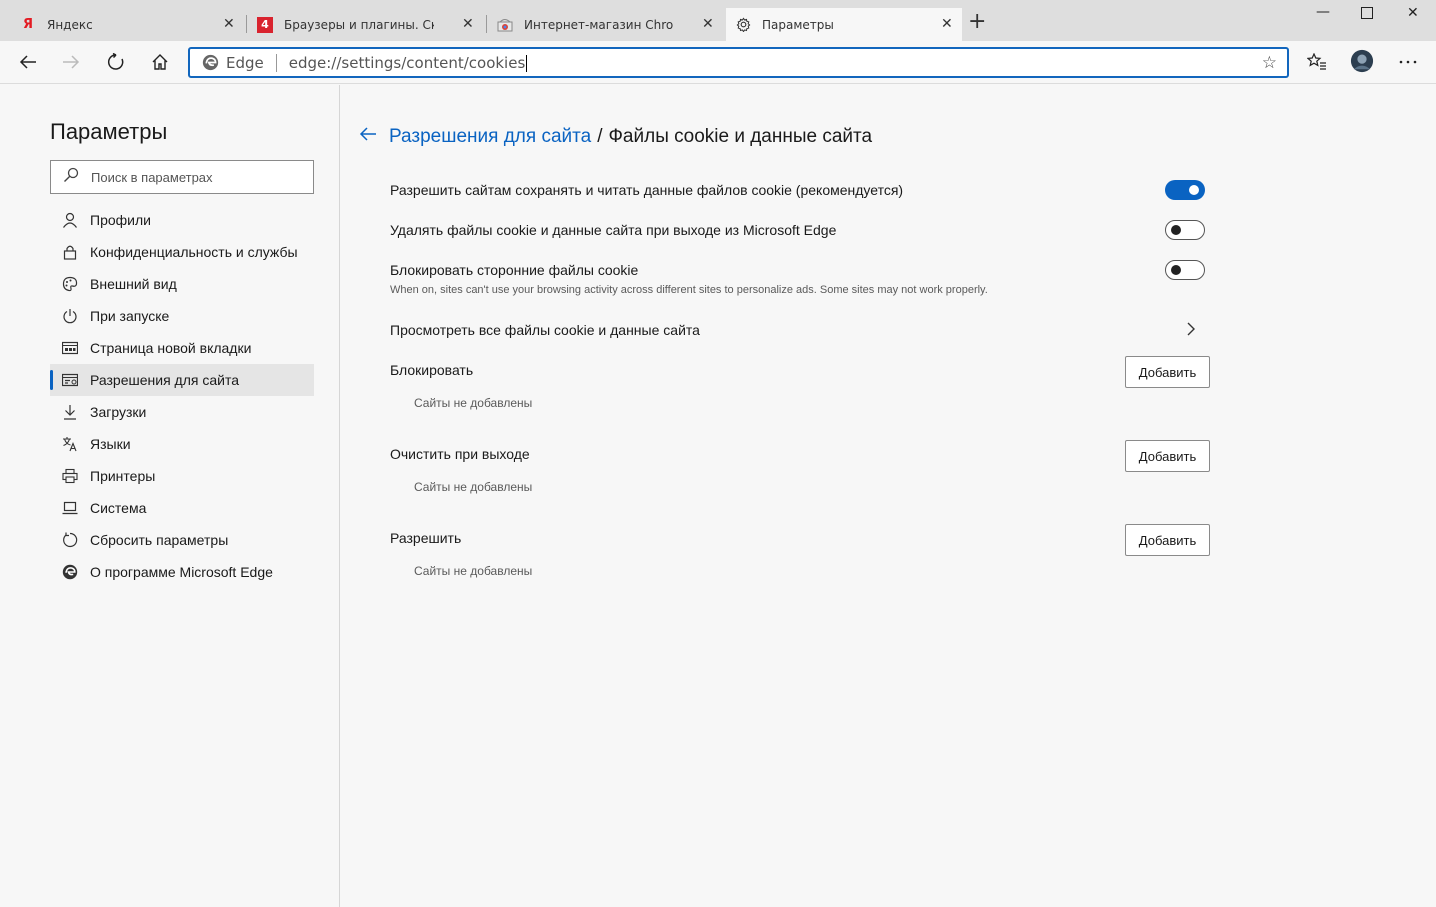  What do you see at coordinates (490, 137) in the screenshot?
I see `breadcrumb-link: Разрешения для сайта` at bounding box center [490, 137].